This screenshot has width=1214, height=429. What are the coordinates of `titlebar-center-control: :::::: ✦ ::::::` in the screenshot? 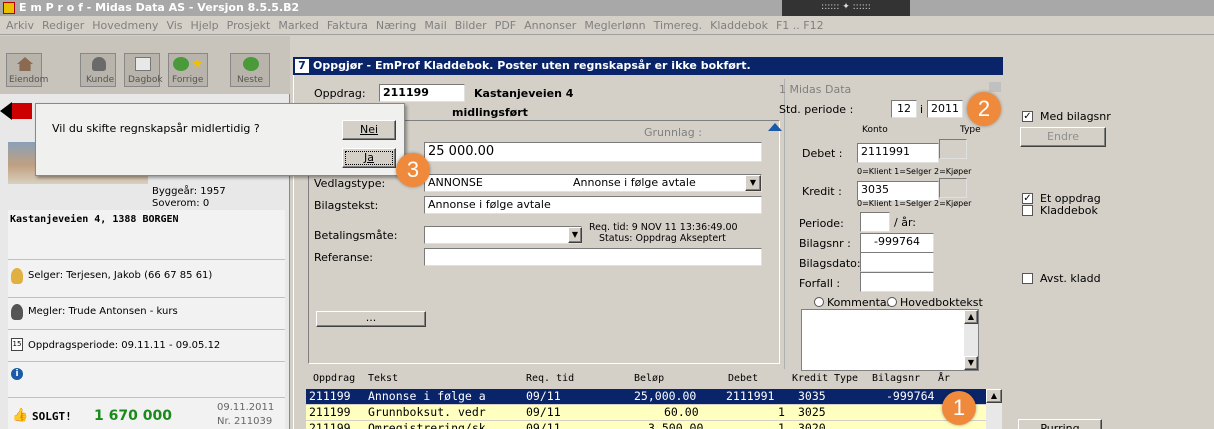 It's located at (846, 8).